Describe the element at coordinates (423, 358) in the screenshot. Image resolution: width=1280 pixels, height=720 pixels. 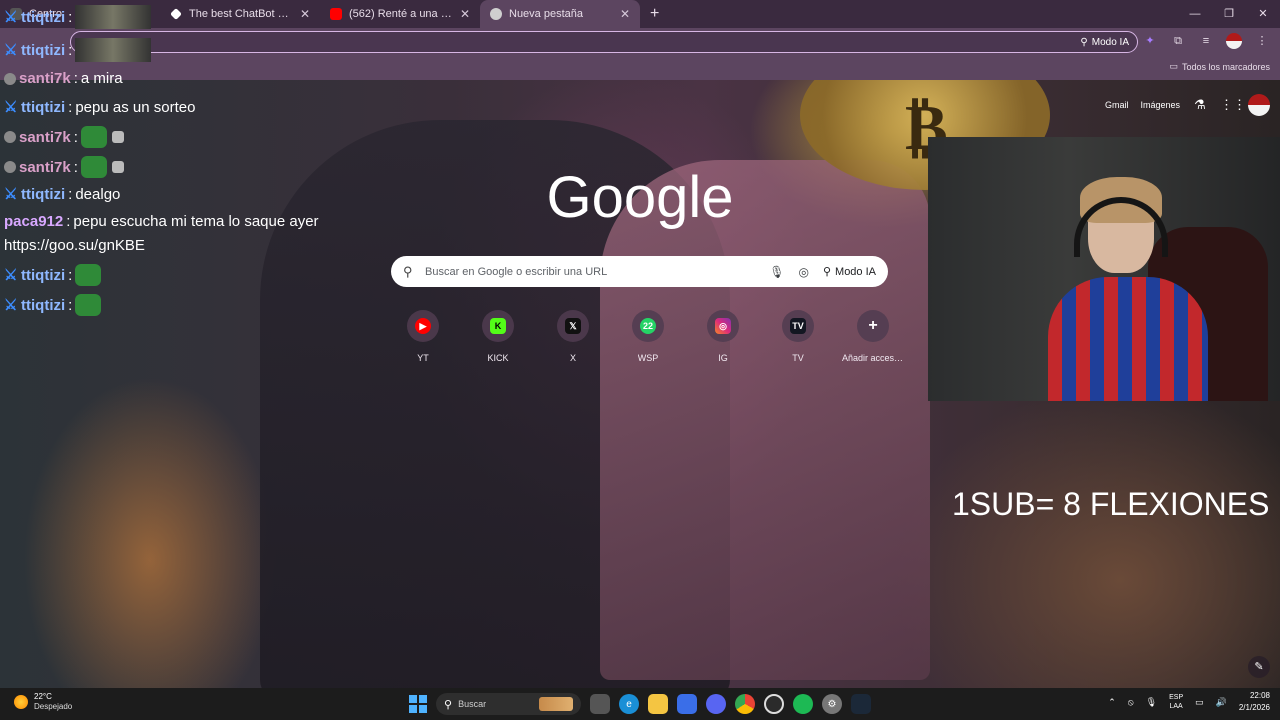
I see `shortcut-label: YT` at that location.